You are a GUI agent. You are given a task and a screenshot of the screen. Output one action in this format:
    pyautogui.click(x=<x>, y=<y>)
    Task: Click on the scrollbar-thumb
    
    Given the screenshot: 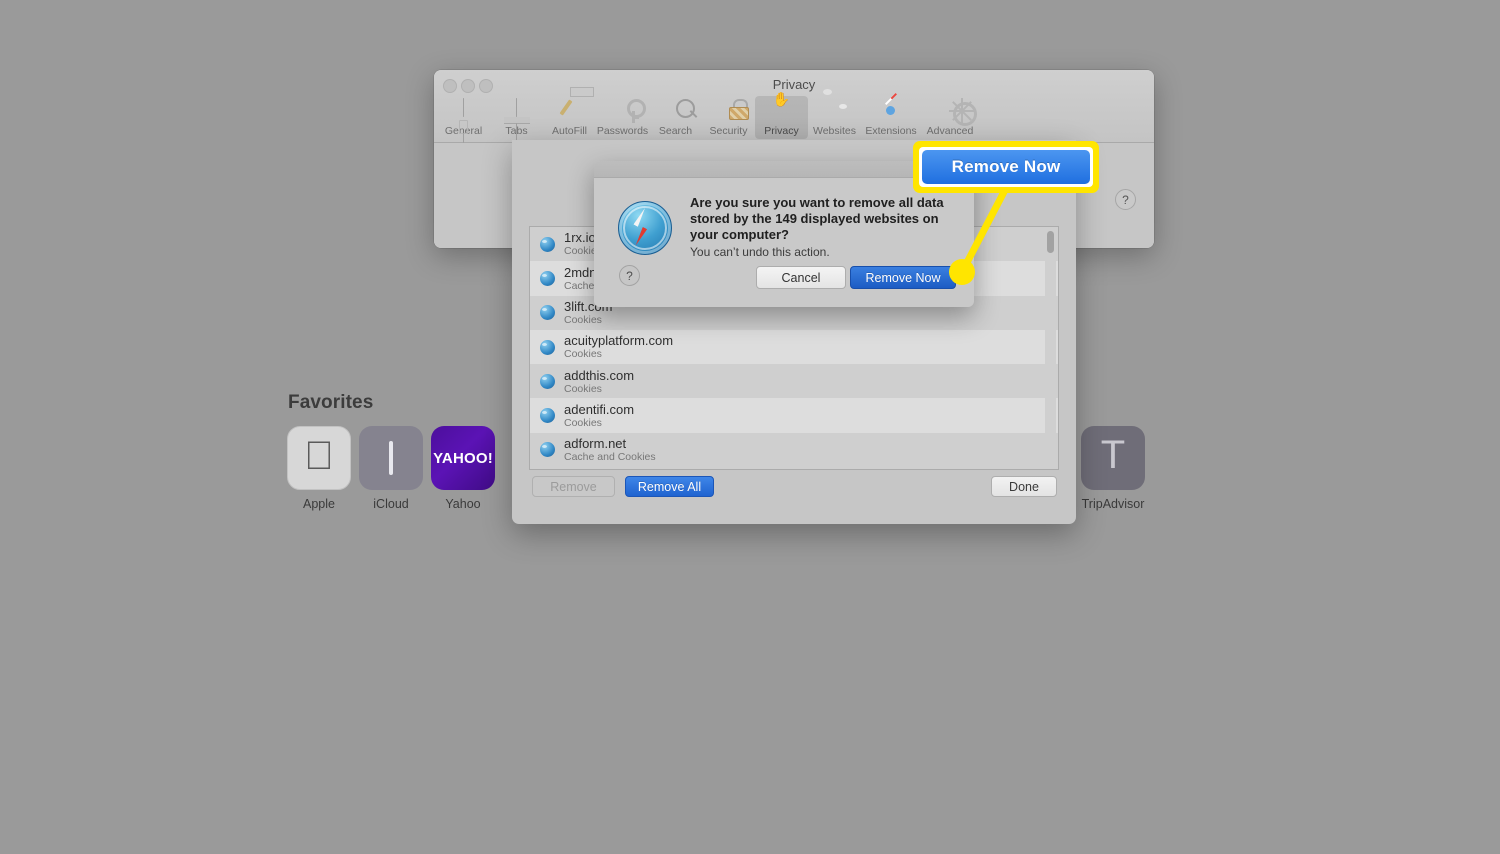 What is the action you would take?
    pyautogui.click(x=1050, y=242)
    